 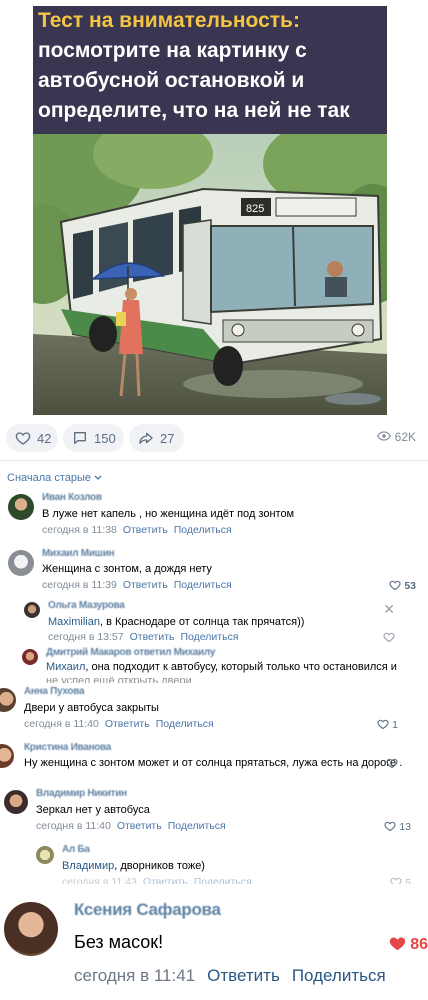 What do you see at coordinates (408, 945) in the screenshot?
I see `comment-like-button: 86` at bounding box center [408, 945].